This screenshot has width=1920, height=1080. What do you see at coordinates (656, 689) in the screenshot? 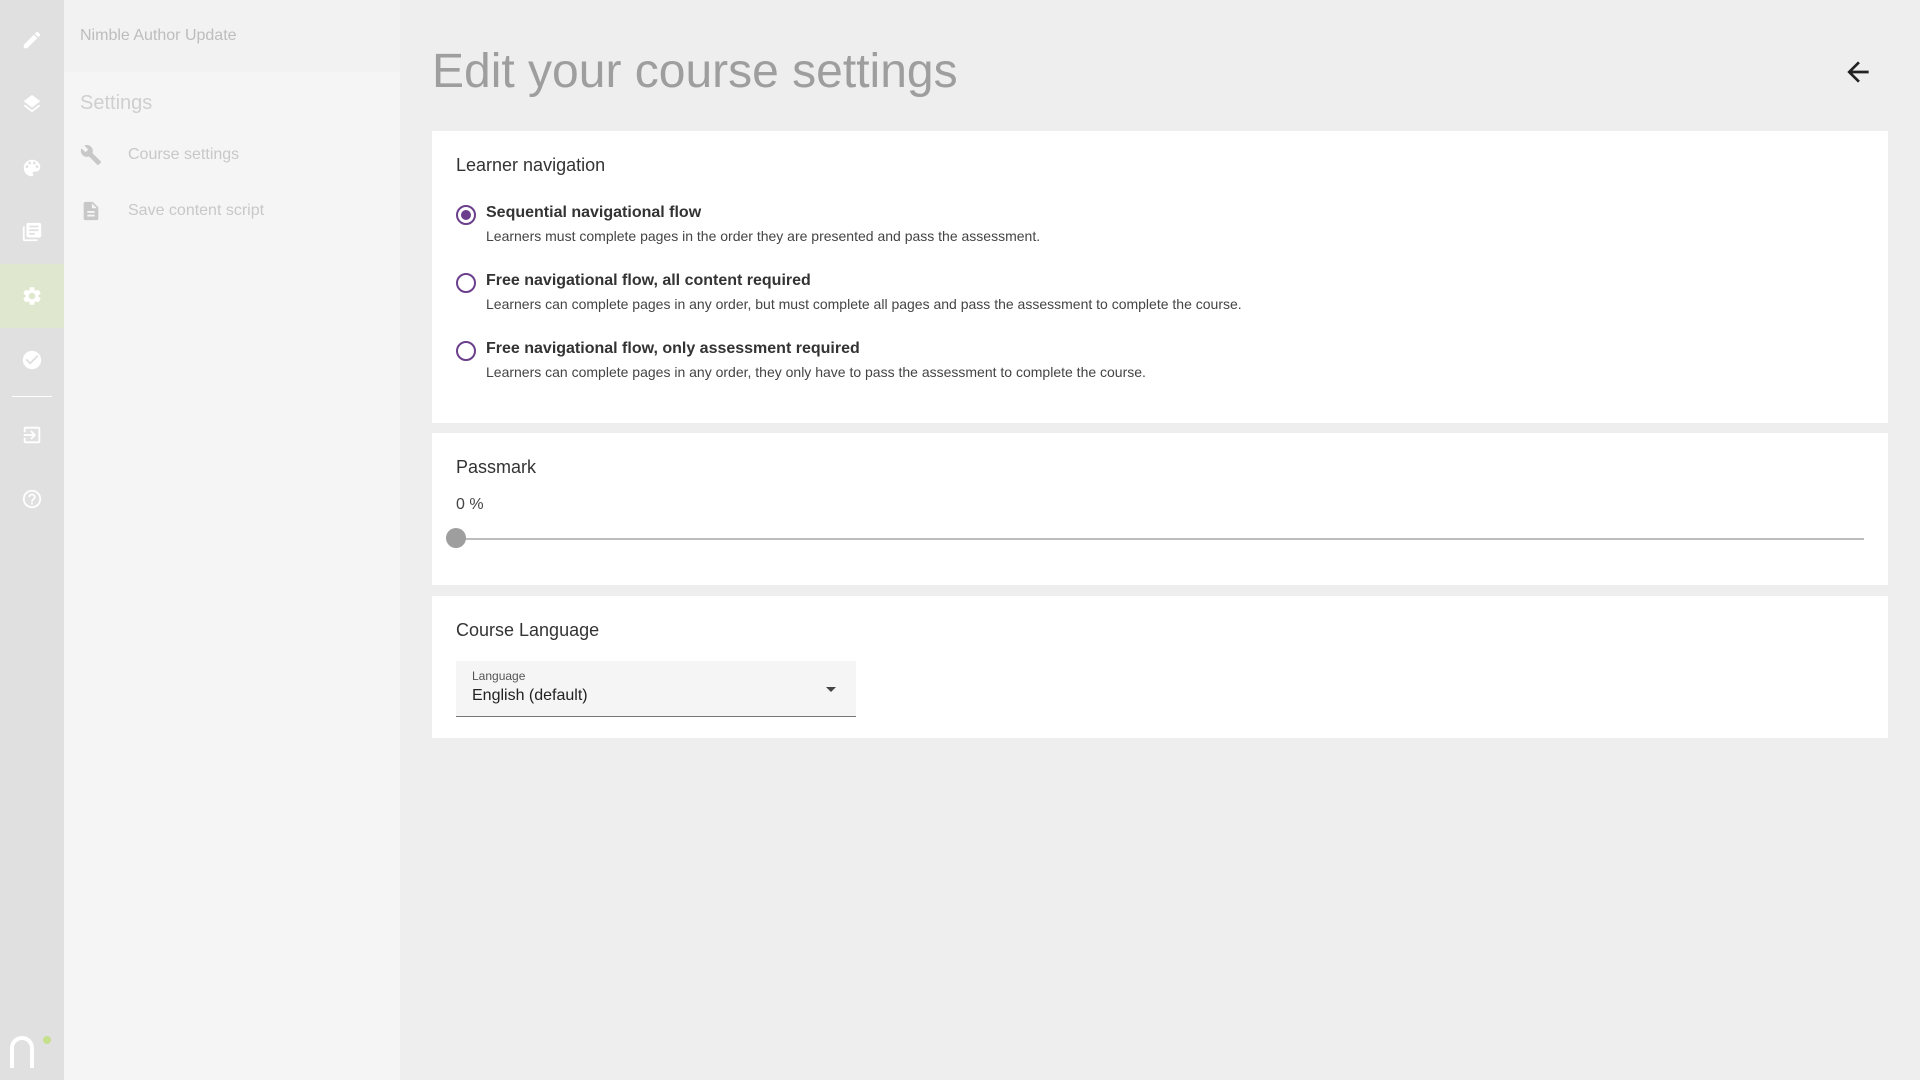
I see `language-select: Language English (default)` at bounding box center [656, 689].